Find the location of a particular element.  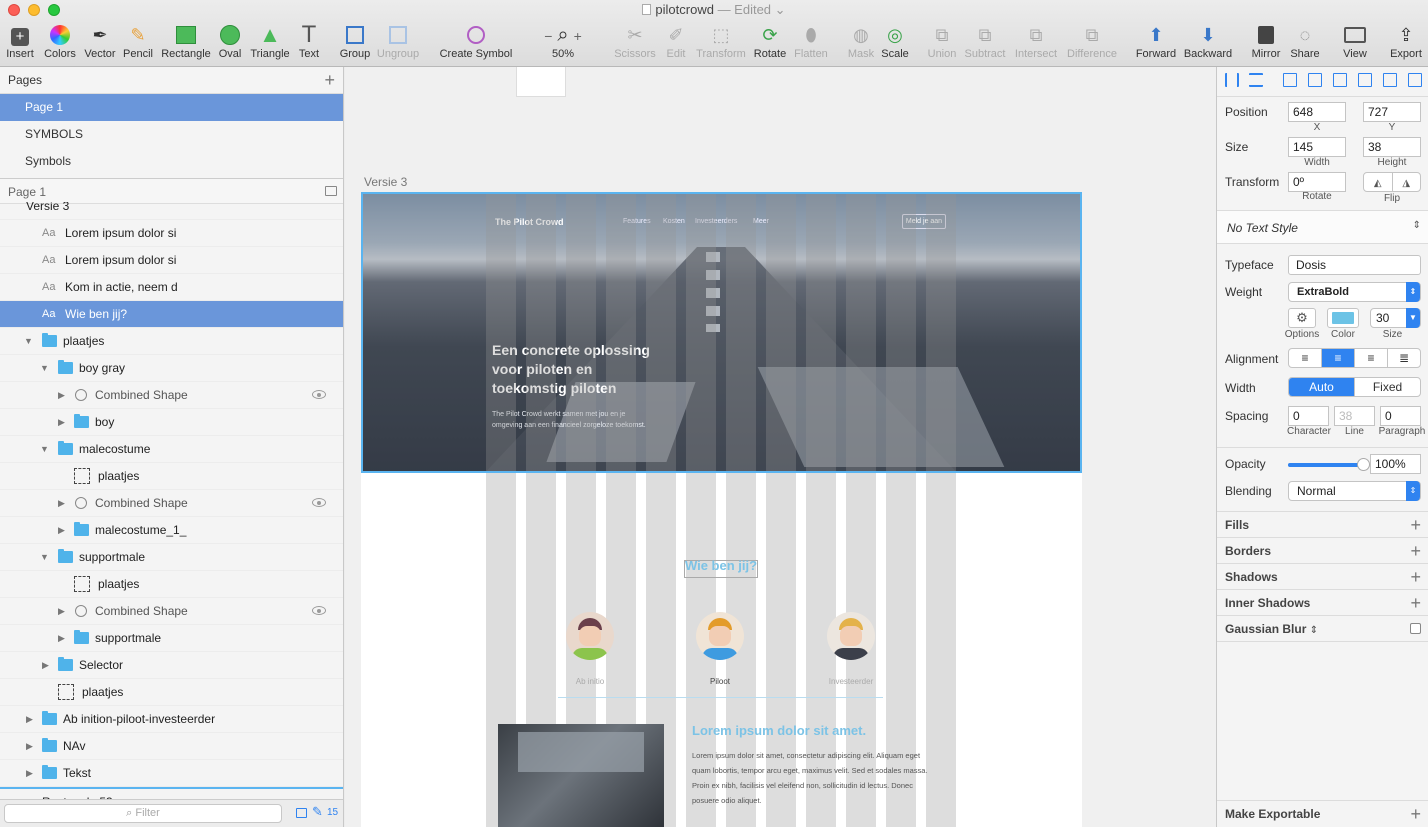

triangle-button: ▲ Triangle is located at coordinates (270, 43).